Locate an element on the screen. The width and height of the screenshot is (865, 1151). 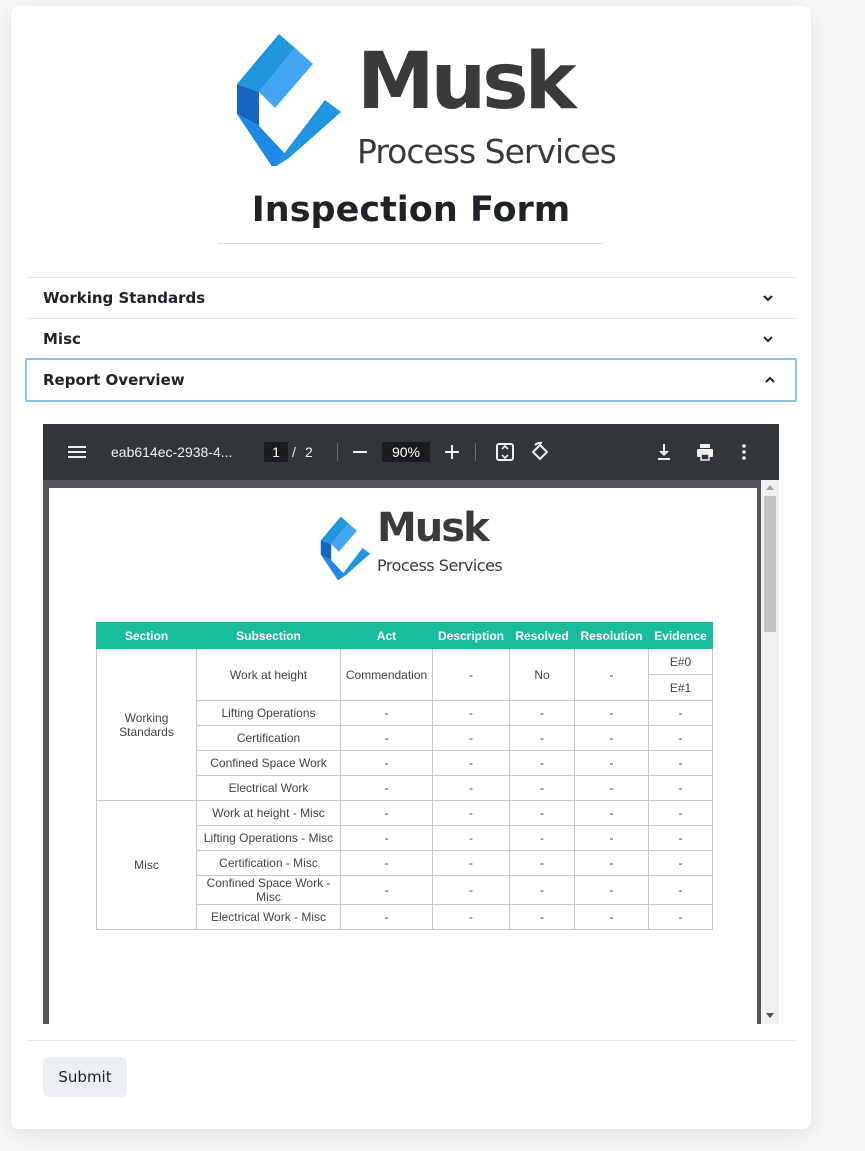
accordion-label: Report Overview is located at coordinates (114, 380).